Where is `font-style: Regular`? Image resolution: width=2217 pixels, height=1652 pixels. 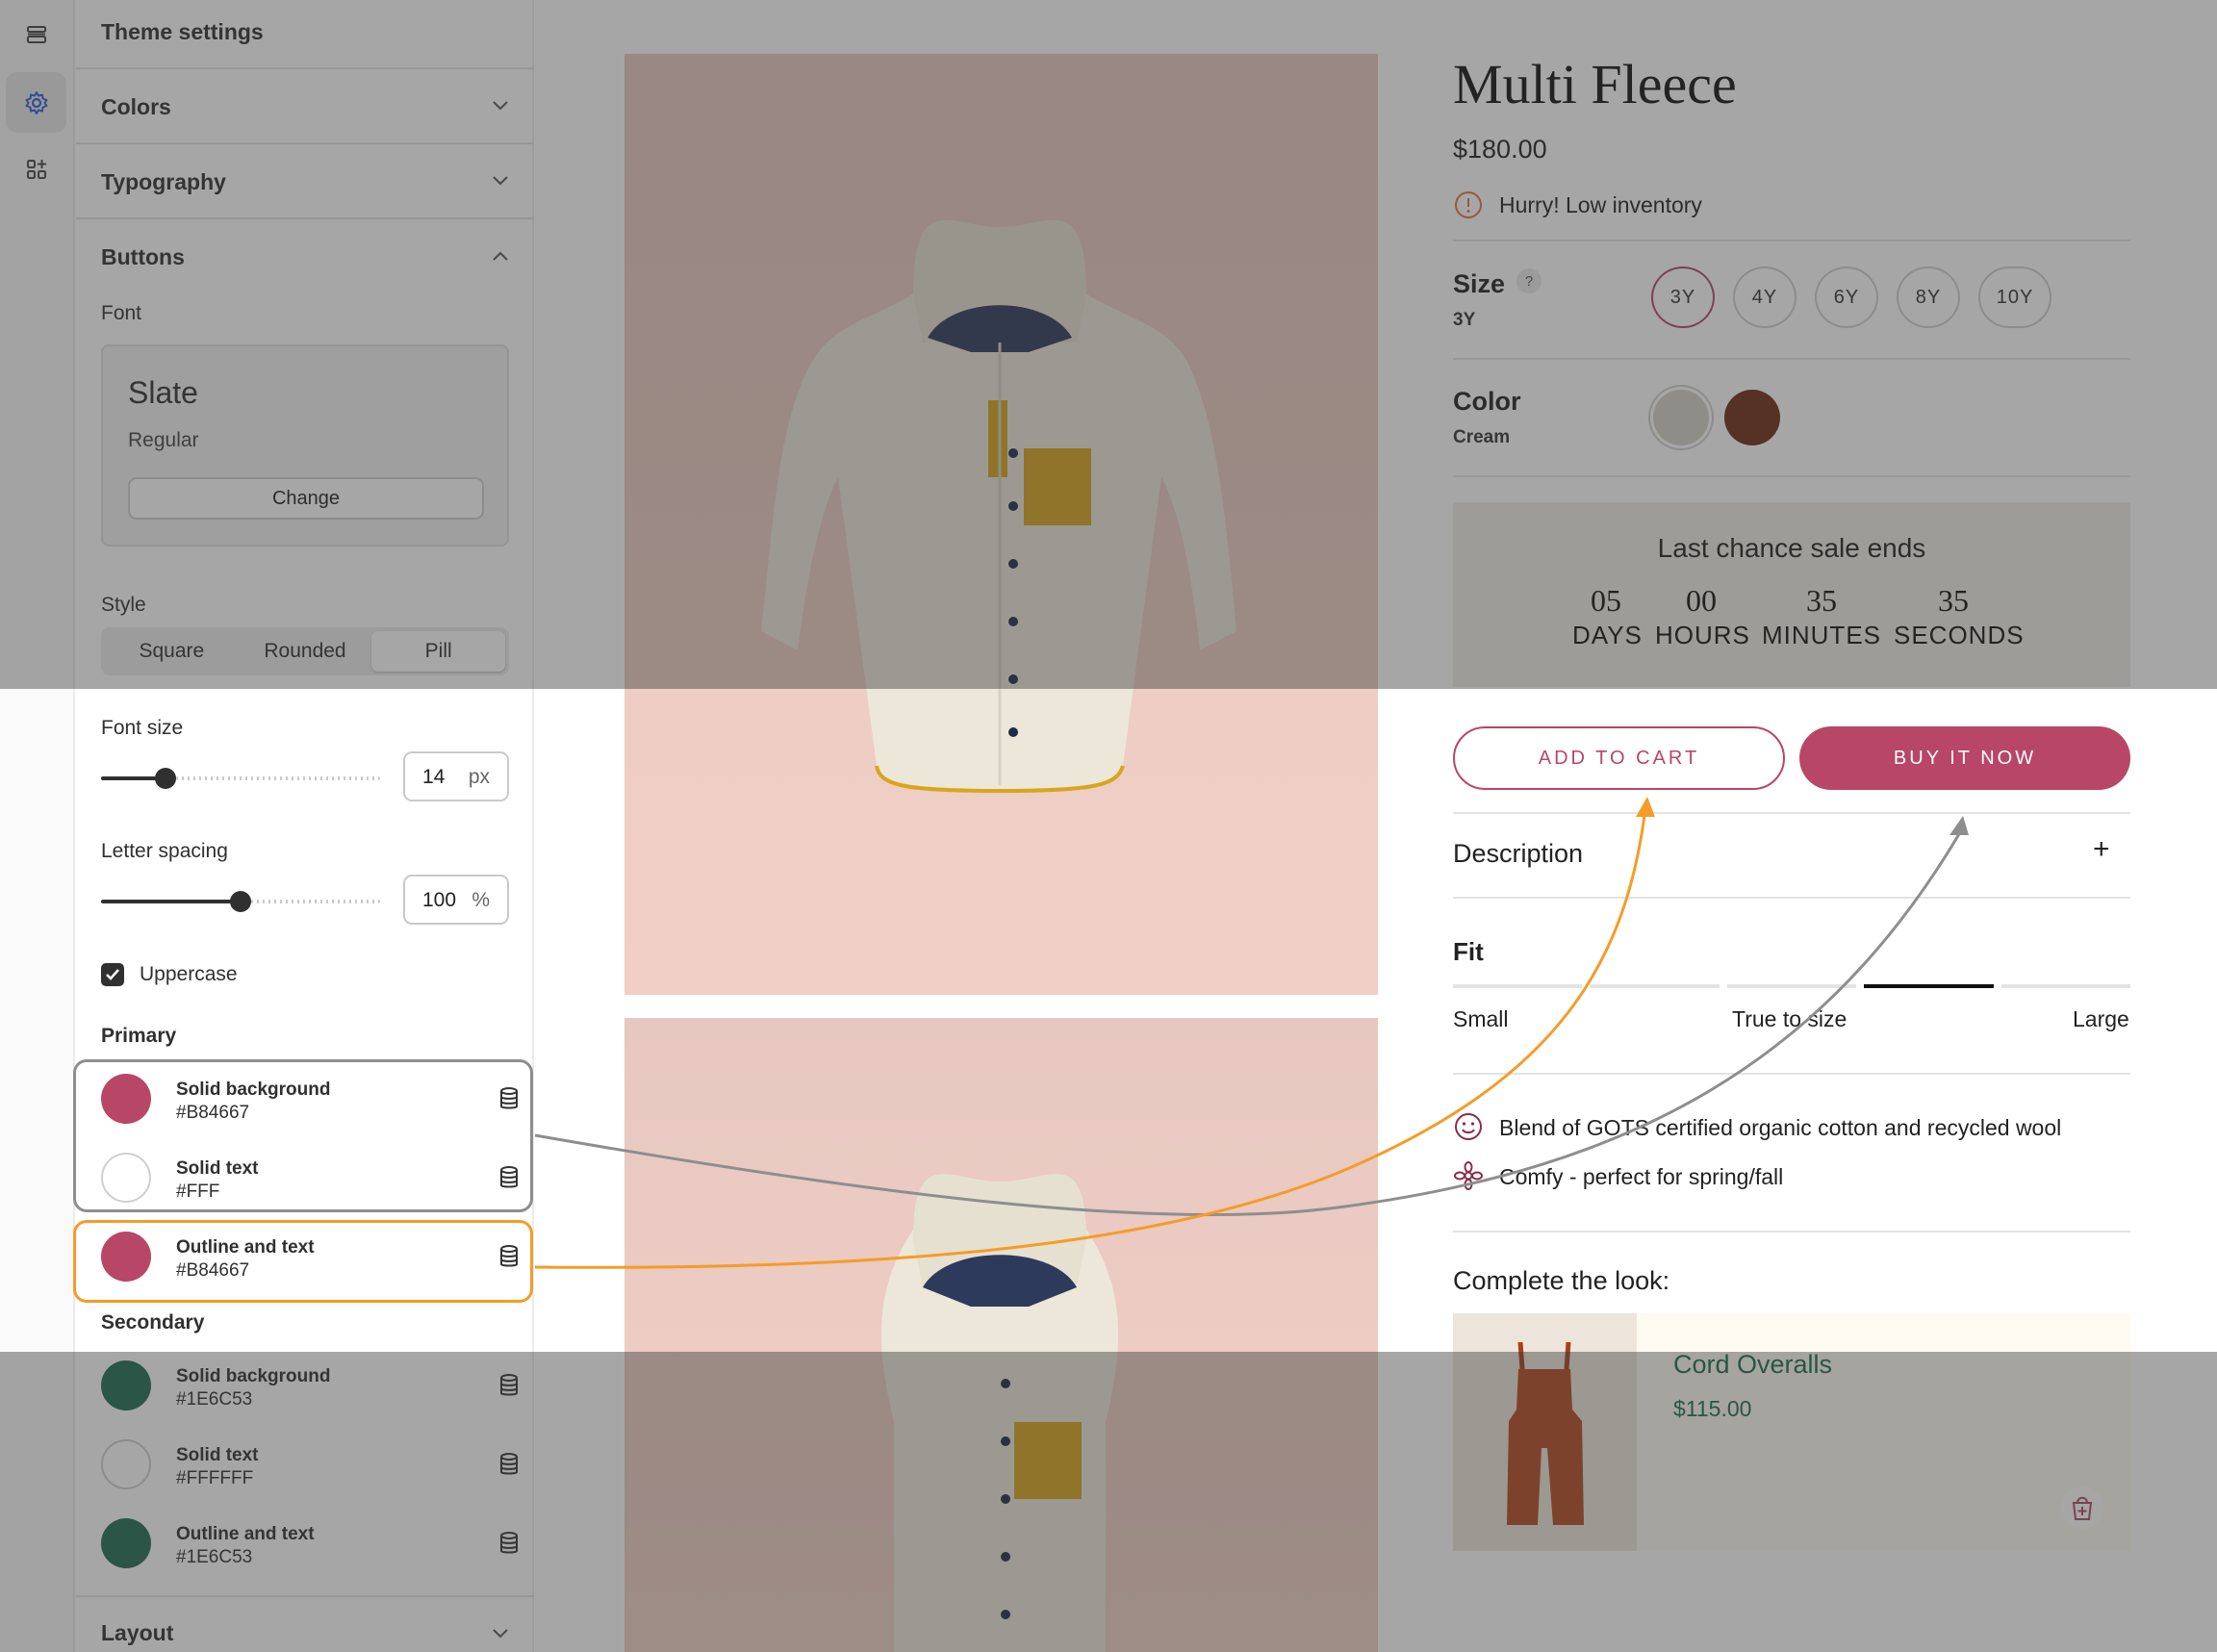
font-style: Regular is located at coordinates (163, 440).